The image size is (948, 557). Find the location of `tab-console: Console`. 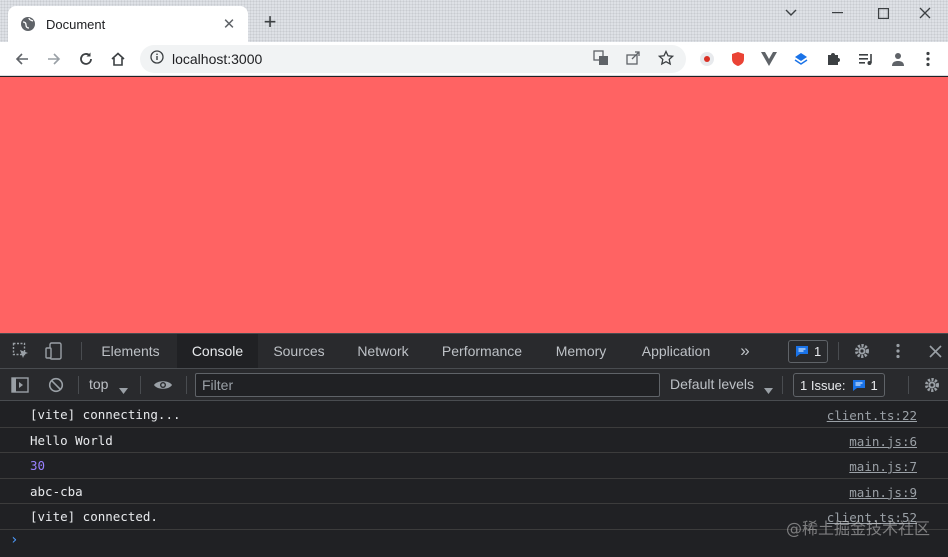

tab-console: Console is located at coordinates (217, 351).